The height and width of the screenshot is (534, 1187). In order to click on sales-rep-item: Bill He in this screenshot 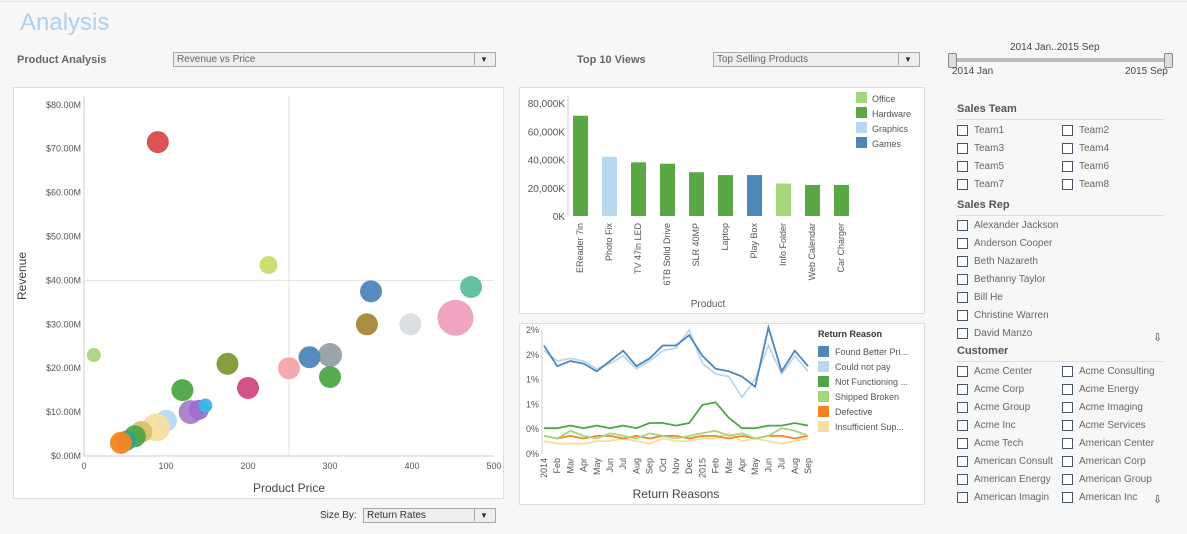, I will do `click(1062, 298)`.